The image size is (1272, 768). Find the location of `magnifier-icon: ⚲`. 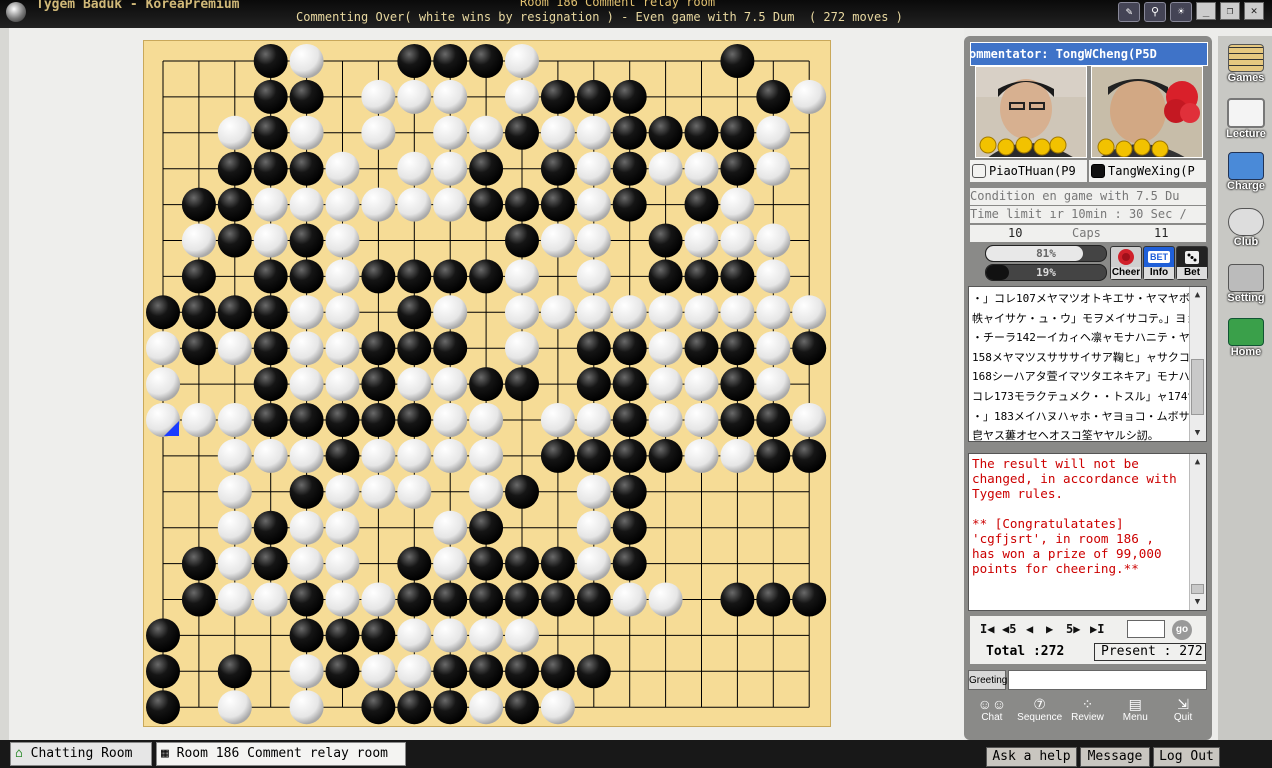

magnifier-icon: ⚲ is located at coordinates (1155, 12).